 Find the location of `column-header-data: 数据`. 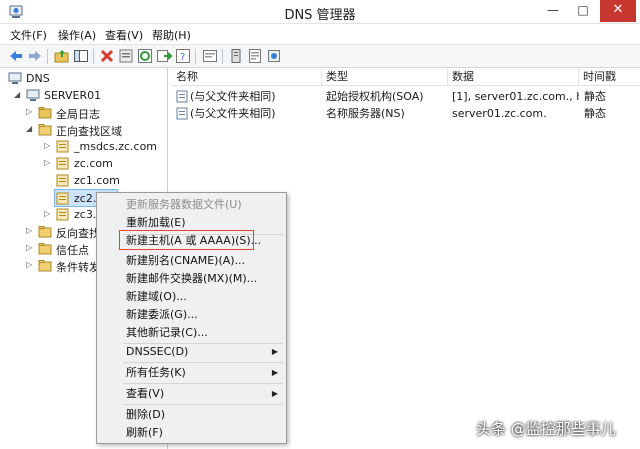

column-header-data: 数据 is located at coordinates (513, 77).